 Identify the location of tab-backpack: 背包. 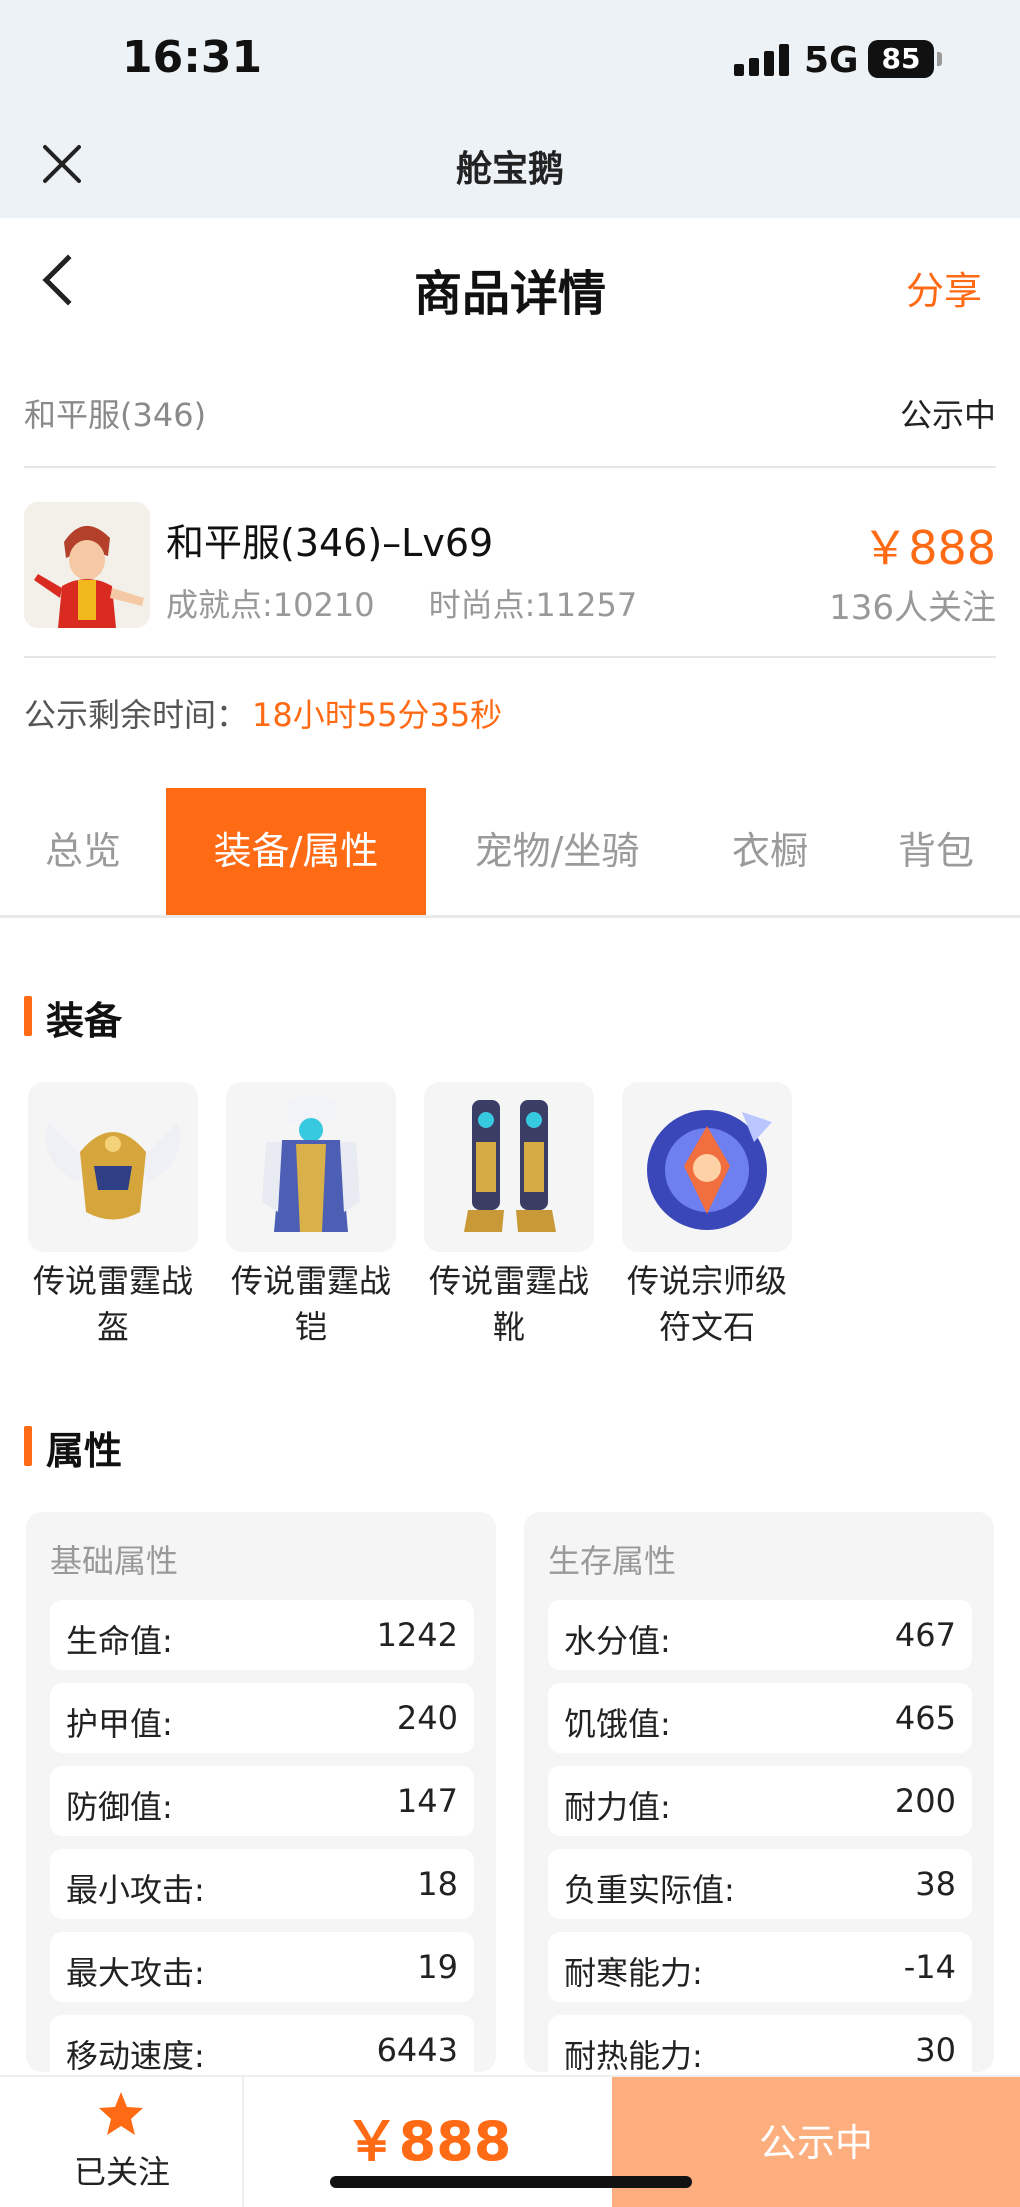
(936, 851).